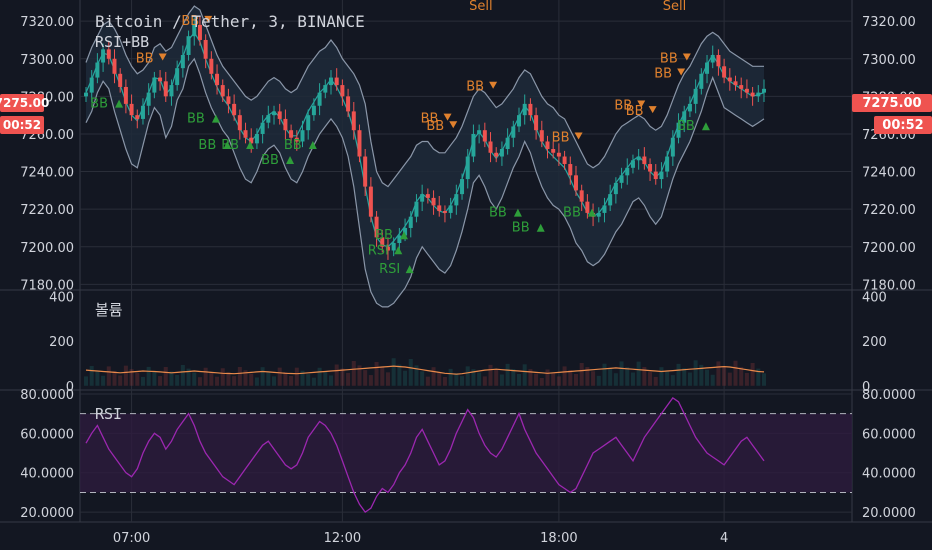 This screenshot has height=550, width=932. What do you see at coordinates (47, 248) in the screenshot?
I see `price-tick-left: 7200.00` at bounding box center [47, 248].